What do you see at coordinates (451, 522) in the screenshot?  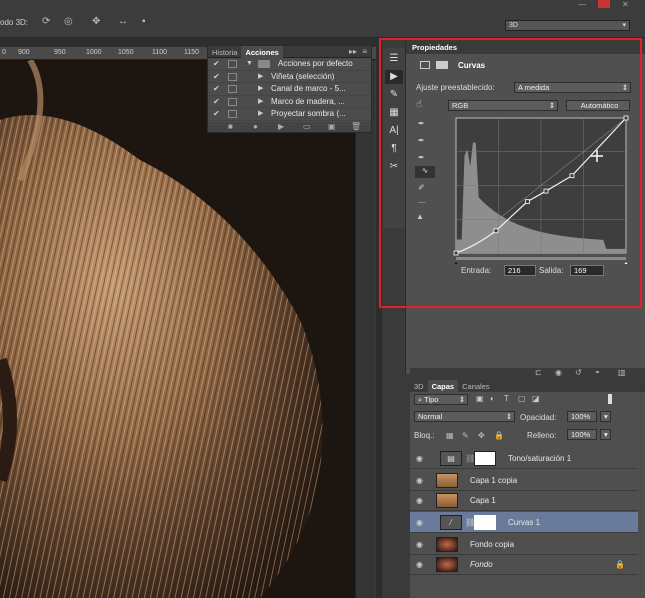 I see `curves-layer-icon: ⁄` at bounding box center [451, 522].